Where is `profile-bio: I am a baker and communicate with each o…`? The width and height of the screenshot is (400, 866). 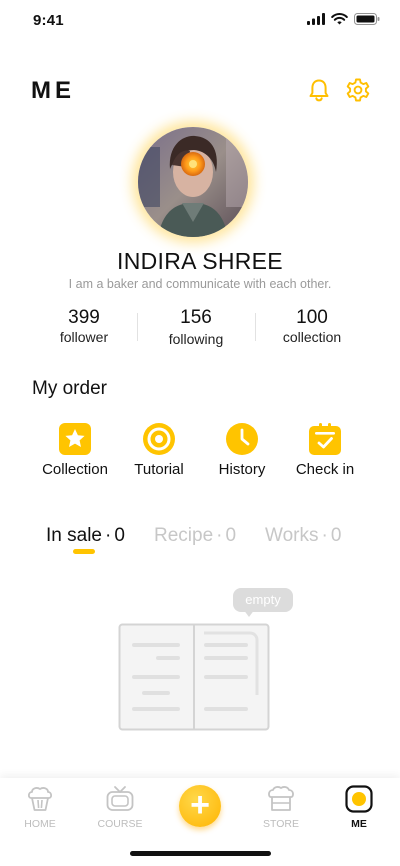
profile-bio: I am a baker and communicate with each o… is located at coordinates (200, 284).